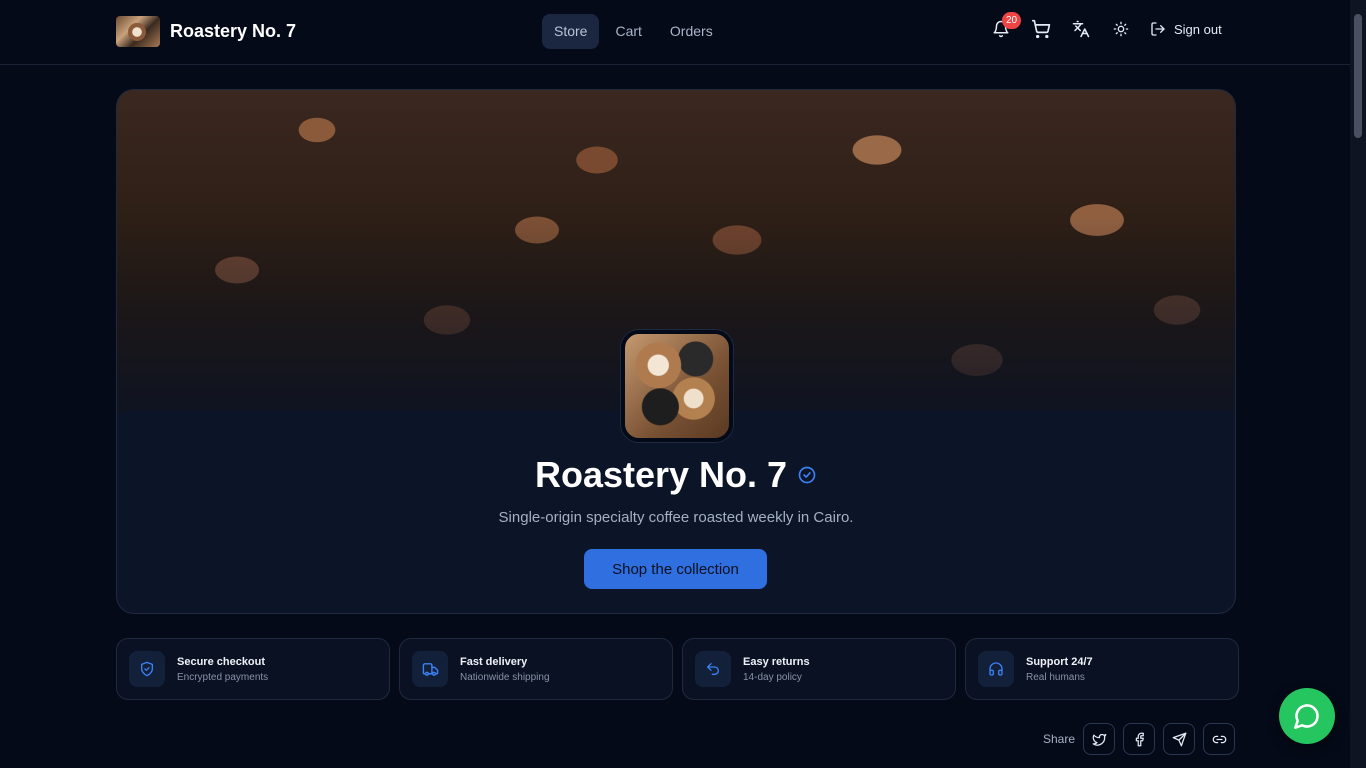  I want to click on nav-item-orders: Orders, so click(691, 31).